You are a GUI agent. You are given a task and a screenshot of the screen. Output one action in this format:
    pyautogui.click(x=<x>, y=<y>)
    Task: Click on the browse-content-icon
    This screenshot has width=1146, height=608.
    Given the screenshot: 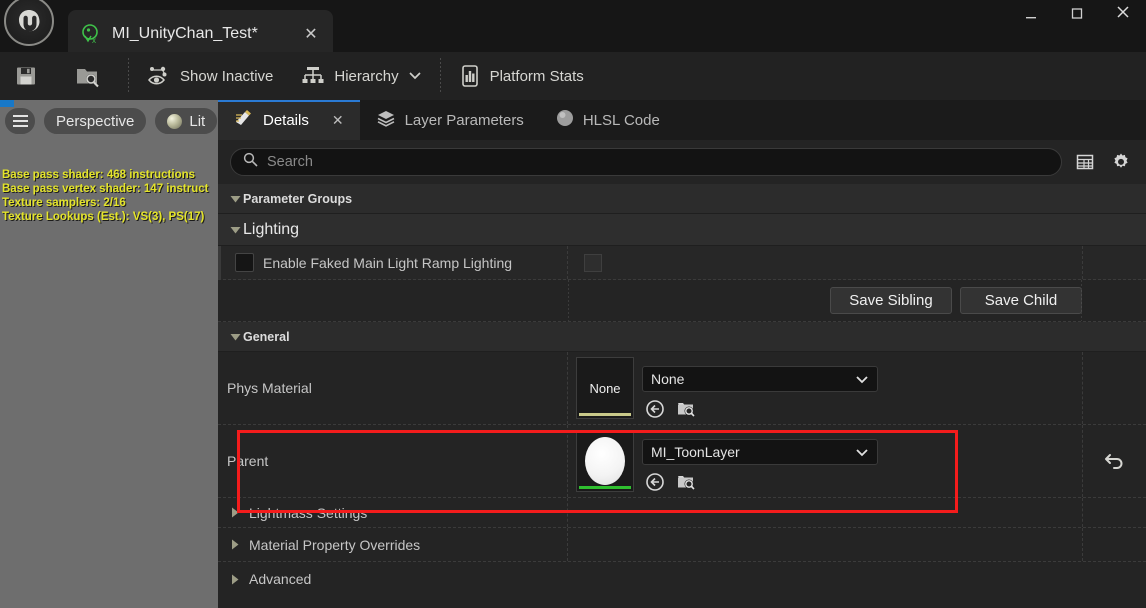 What is the action you would take?
    pyautogui.click(x=88, y=78)
    